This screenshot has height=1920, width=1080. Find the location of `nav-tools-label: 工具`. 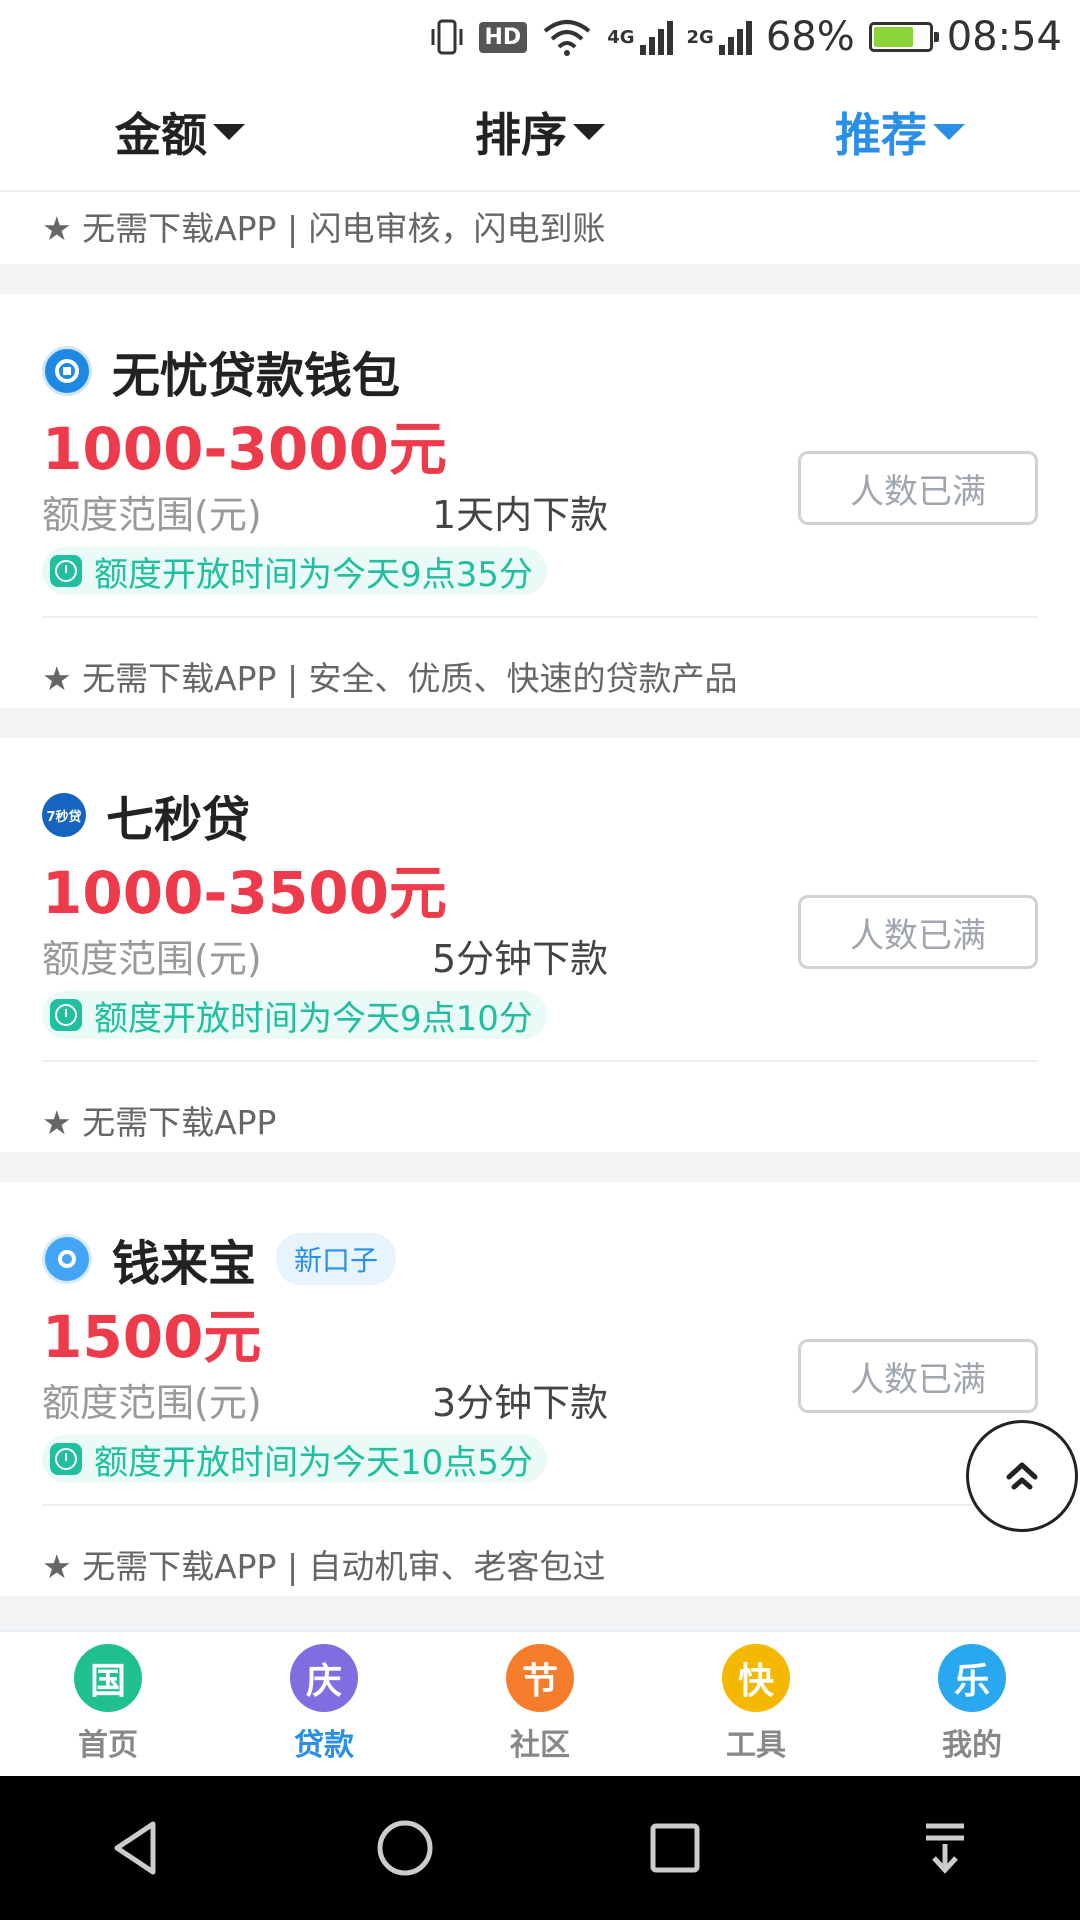

nav-tools-label: 工具 is located at coordinates (756, 1745).